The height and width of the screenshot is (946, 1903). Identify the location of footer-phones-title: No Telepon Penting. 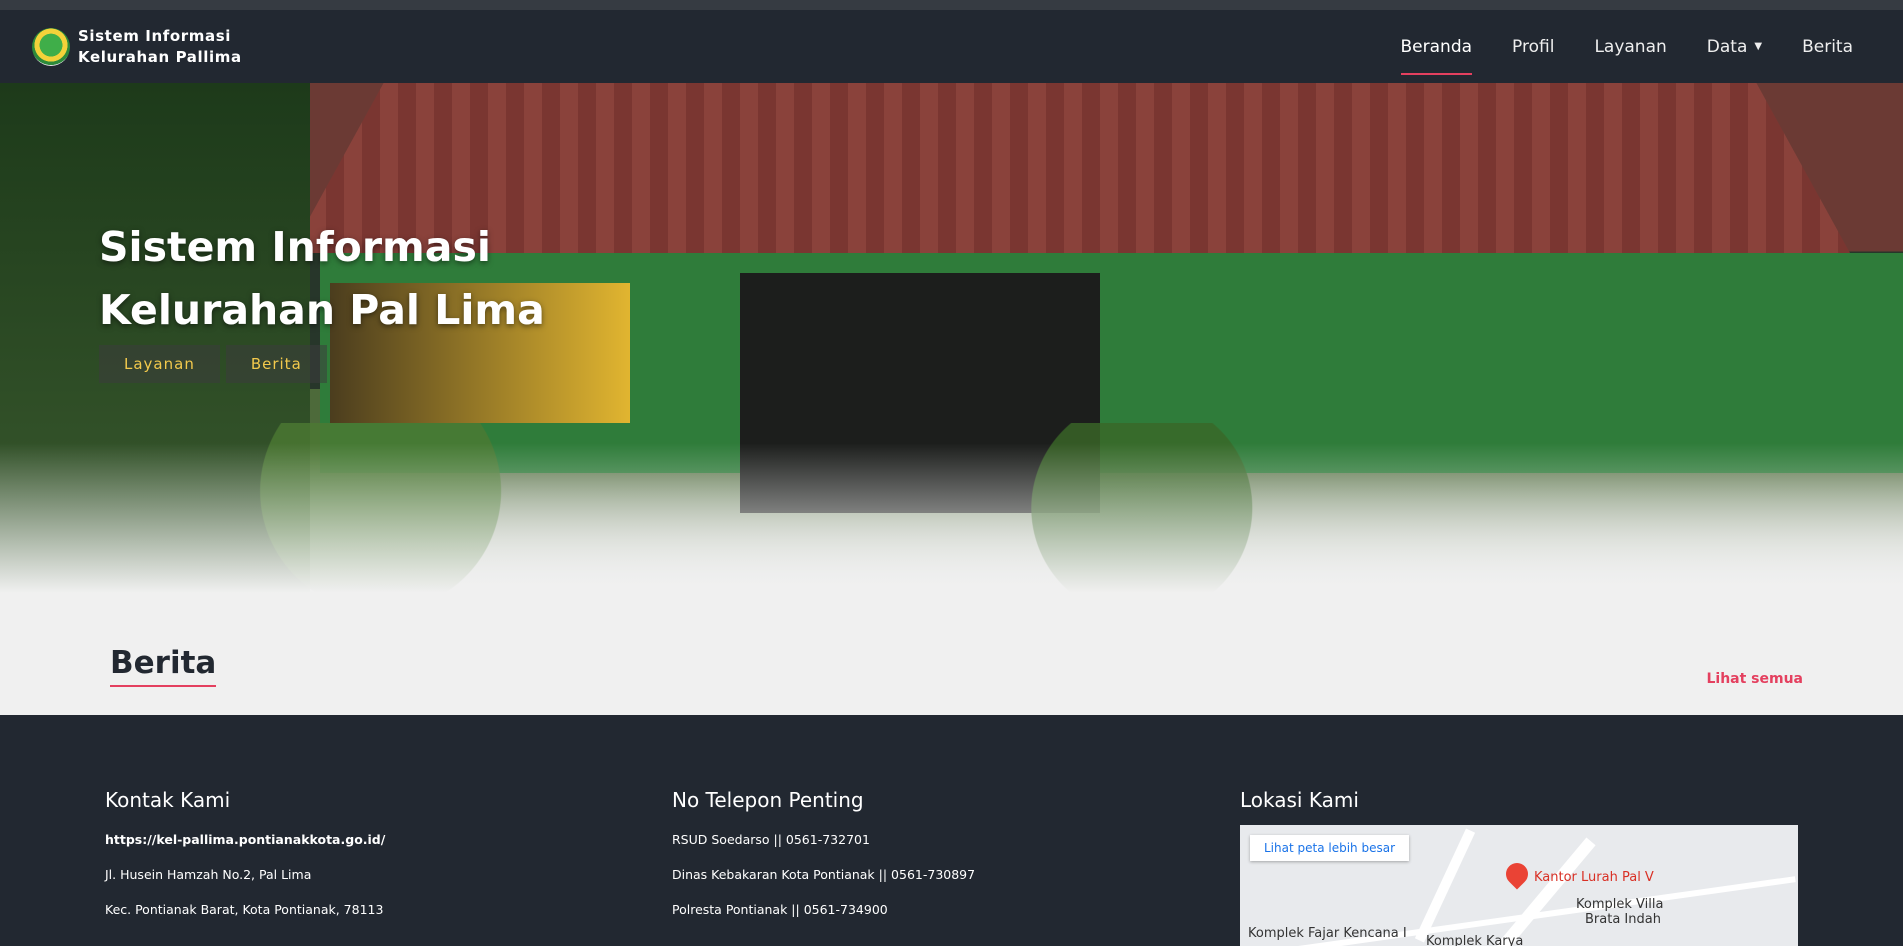
(768, 800).